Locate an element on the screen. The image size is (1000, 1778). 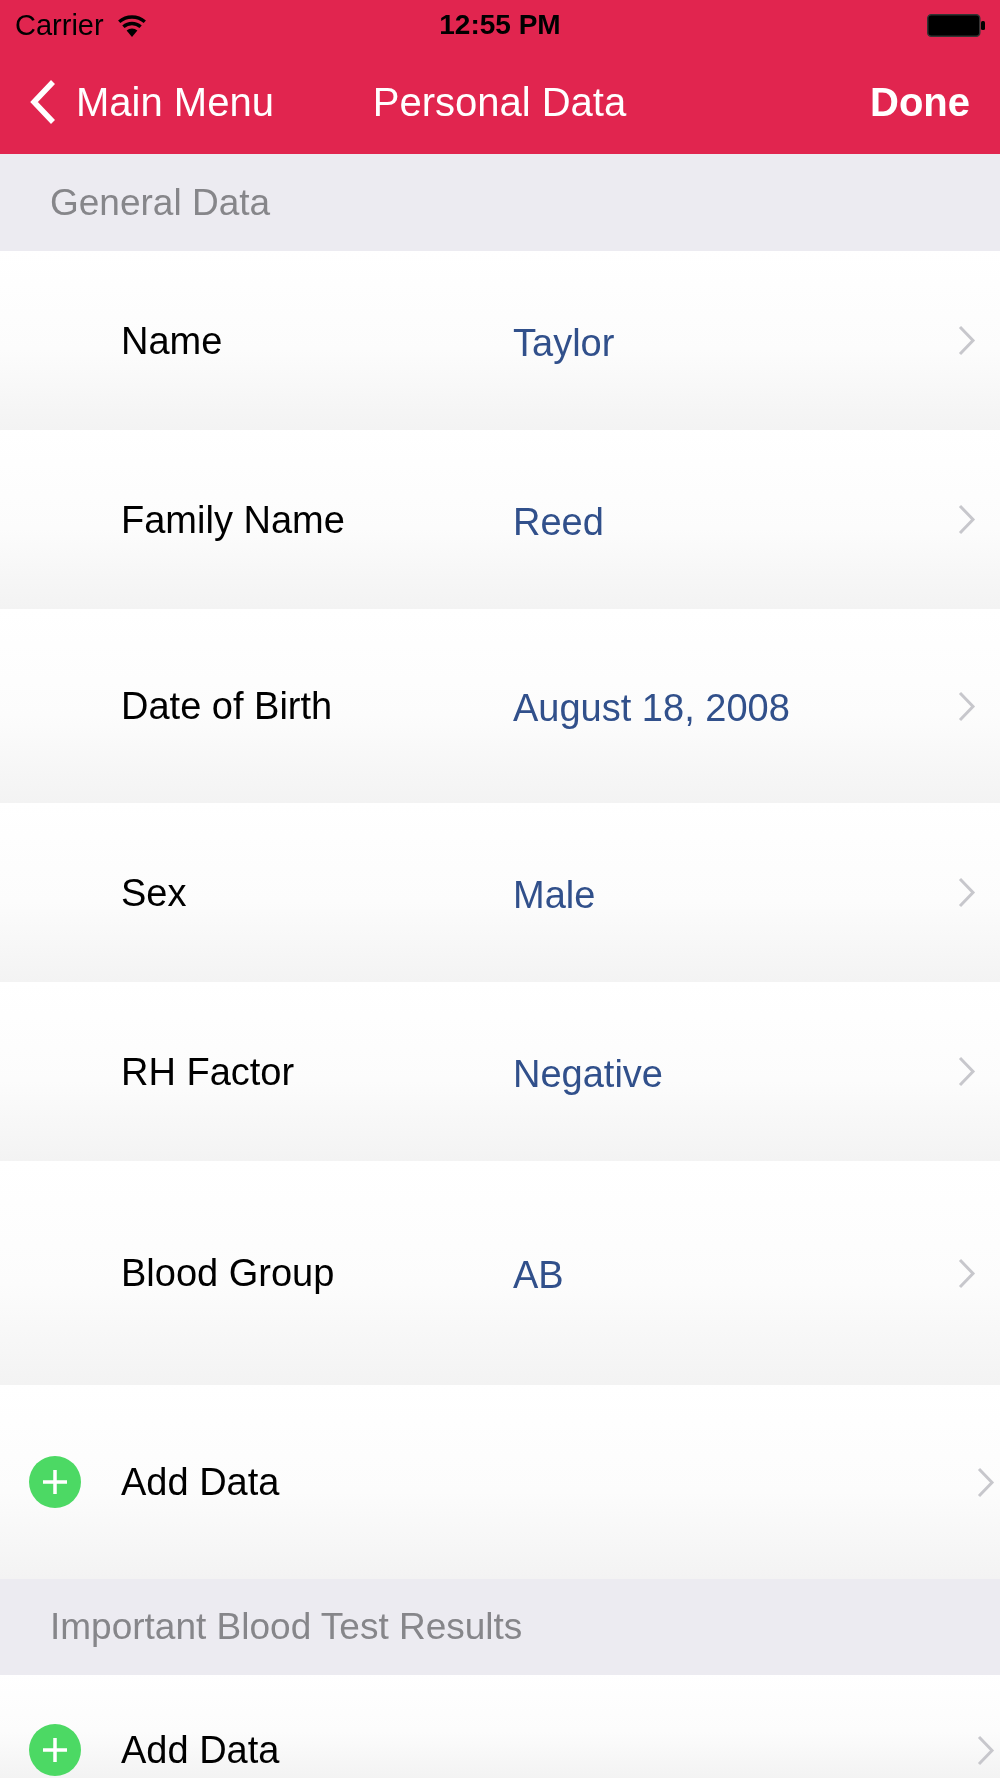
nav-title: Personal Data is located at coordinates (499, 102).